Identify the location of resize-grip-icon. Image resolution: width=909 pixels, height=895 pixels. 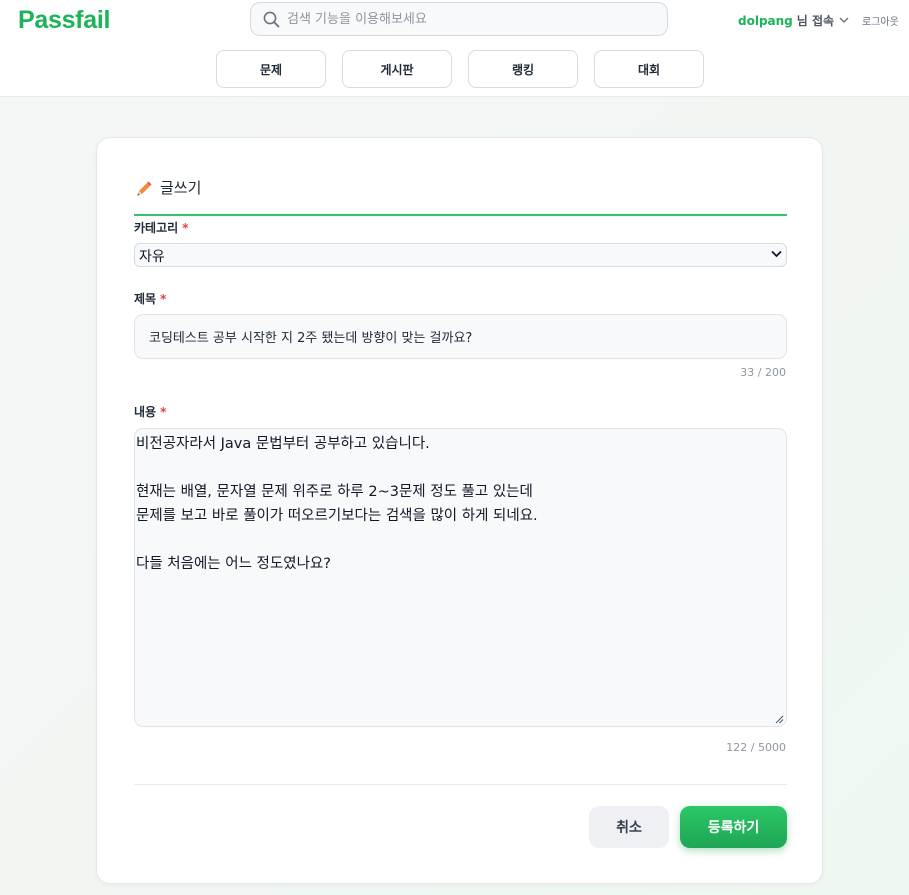
(779, 719).